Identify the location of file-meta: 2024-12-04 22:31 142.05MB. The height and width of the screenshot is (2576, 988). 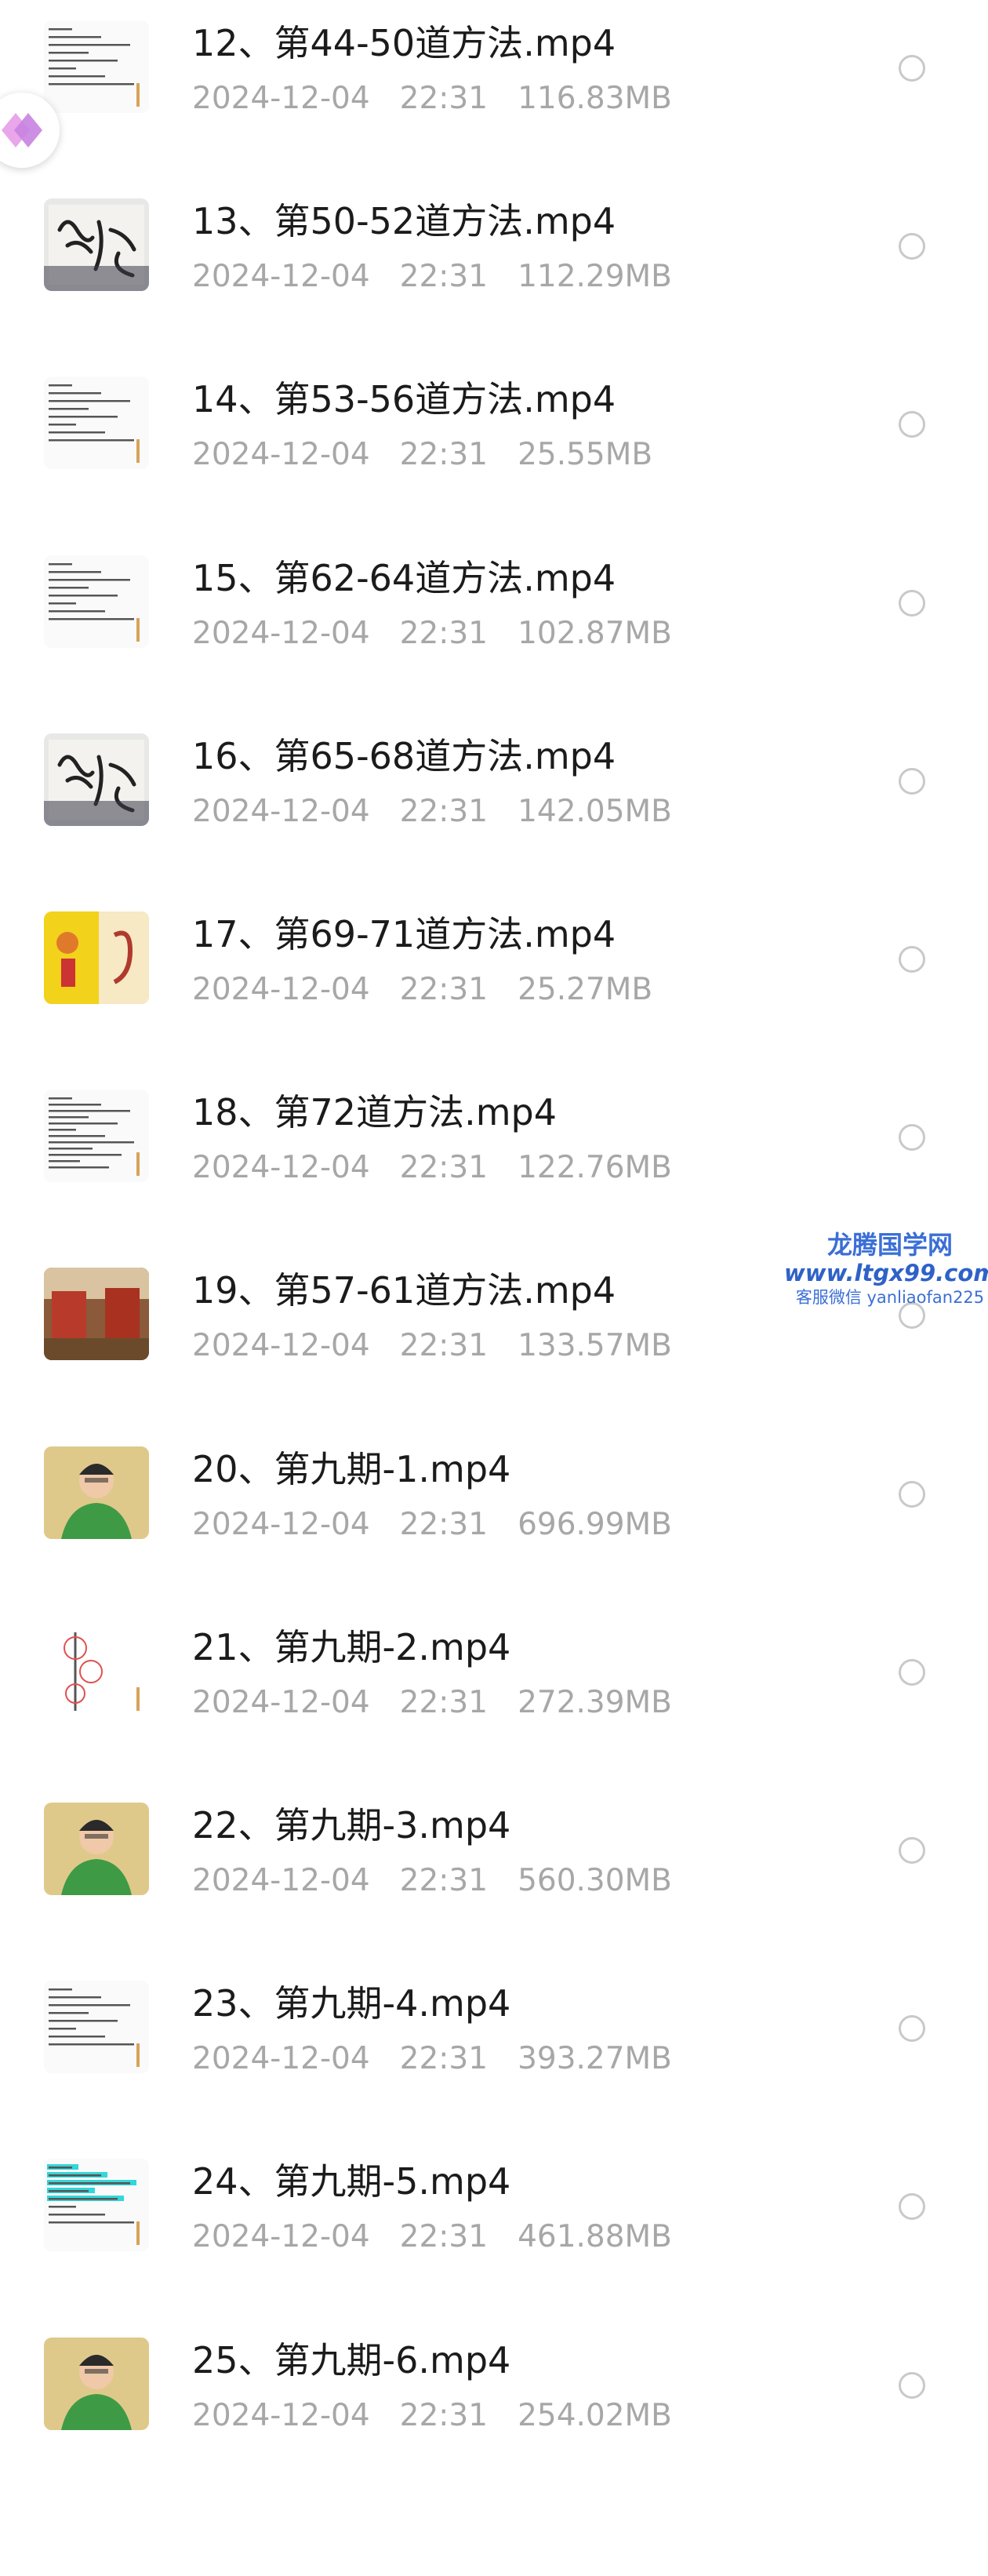
(432, 811).